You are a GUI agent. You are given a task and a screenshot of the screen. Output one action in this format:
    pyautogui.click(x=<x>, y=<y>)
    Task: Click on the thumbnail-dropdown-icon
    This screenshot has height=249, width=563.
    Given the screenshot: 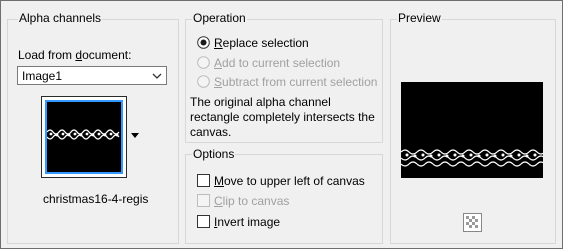 What is the action you would take?
    pyautogui.click(x=135, y=135)
    